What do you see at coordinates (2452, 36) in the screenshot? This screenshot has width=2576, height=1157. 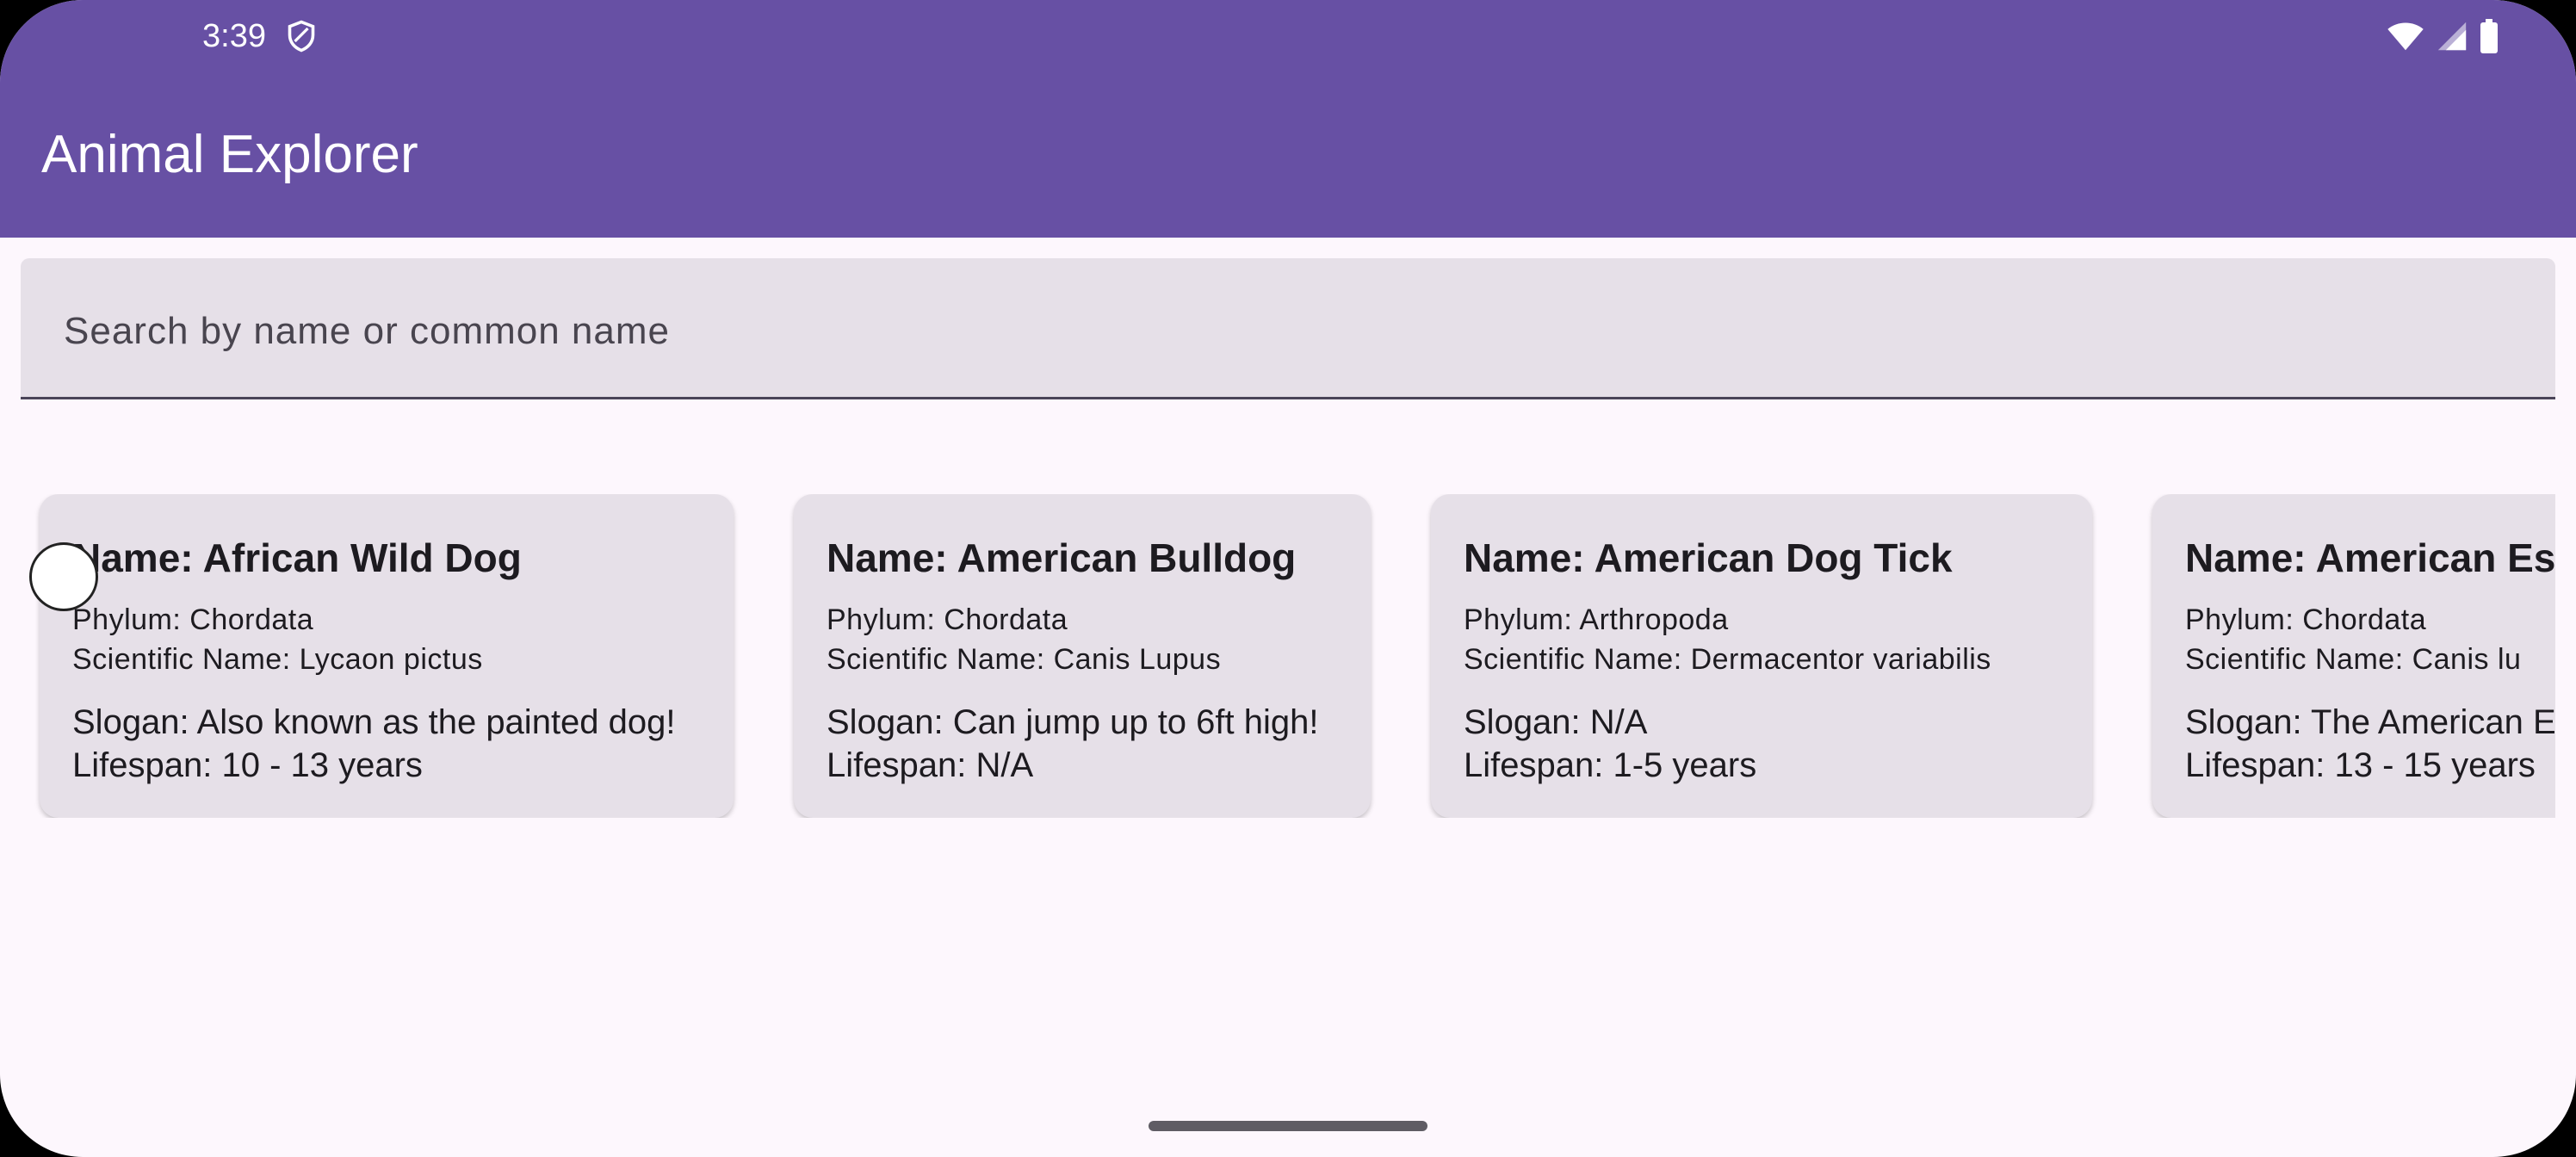 I see `cellular-signal-icon` at bounding box center [2452, 36].